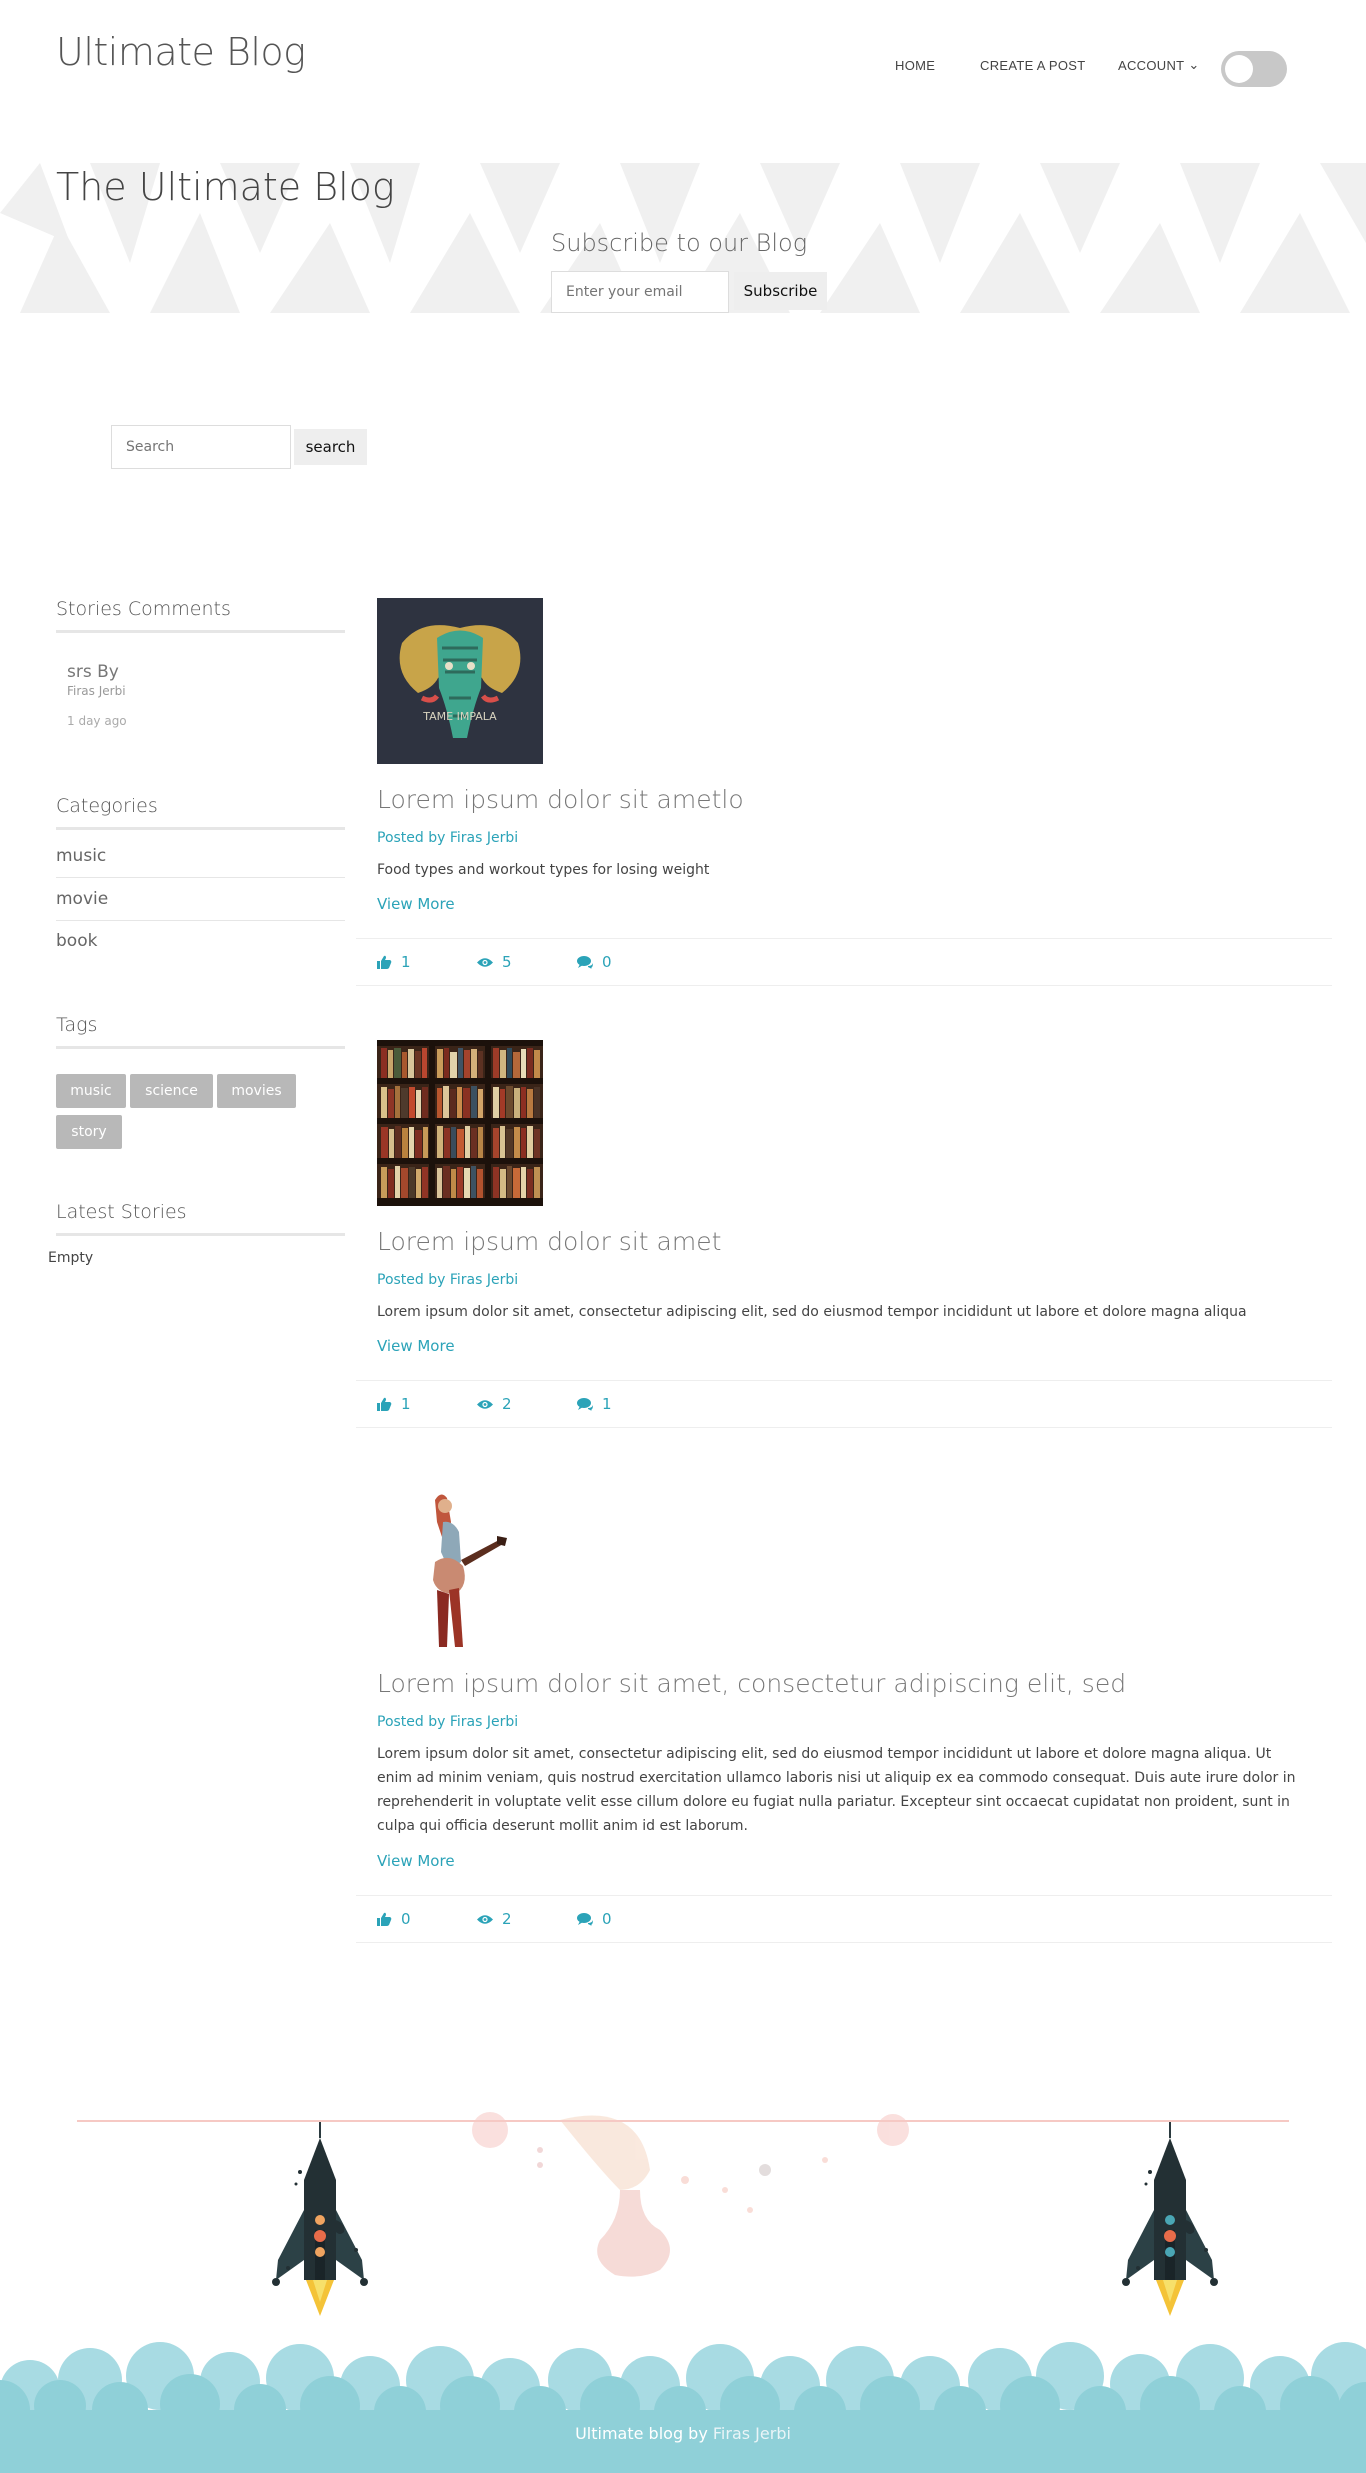 The image size is (1366, 2473). Describe the element at coordinates (1170, 2218) in the screenshot. I see `rocket-right-icon` at that location.